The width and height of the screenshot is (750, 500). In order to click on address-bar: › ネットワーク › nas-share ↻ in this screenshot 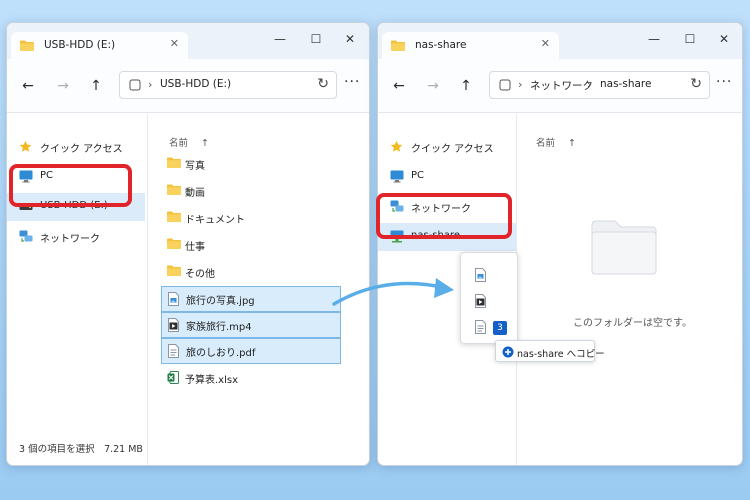, I will do `click(599, 85)`.